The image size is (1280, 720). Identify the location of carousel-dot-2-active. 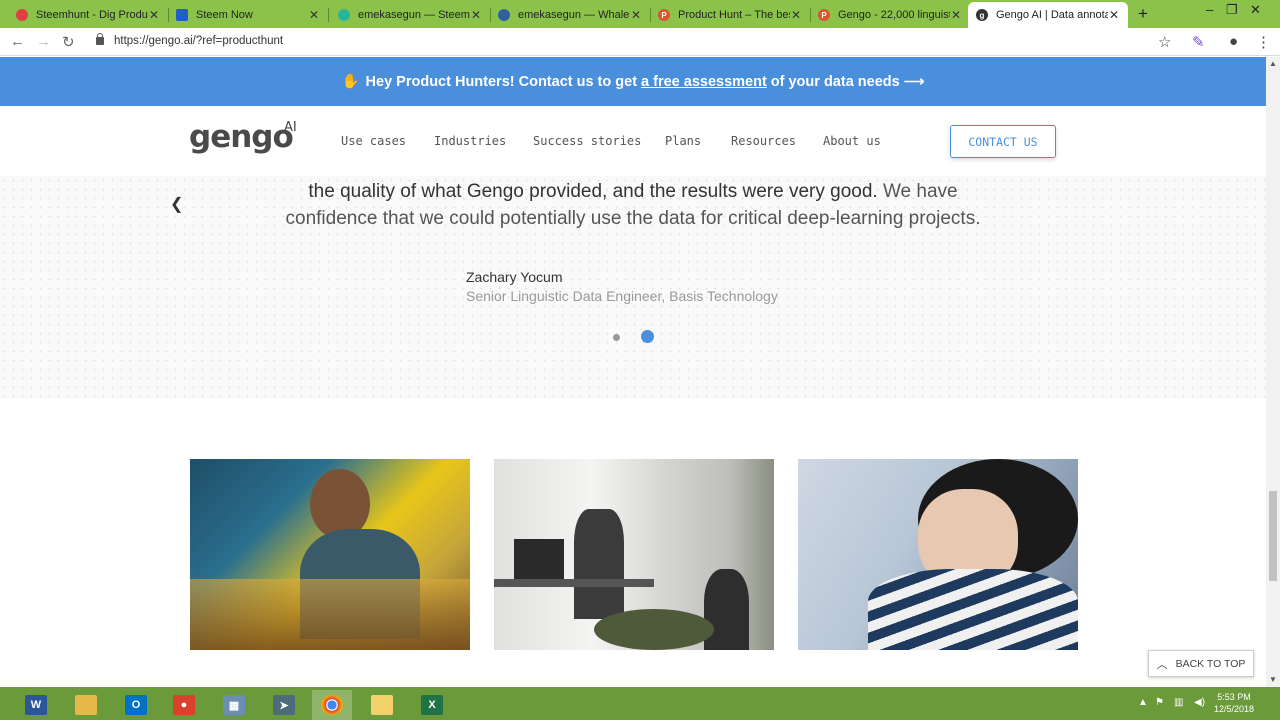
(647, 336).